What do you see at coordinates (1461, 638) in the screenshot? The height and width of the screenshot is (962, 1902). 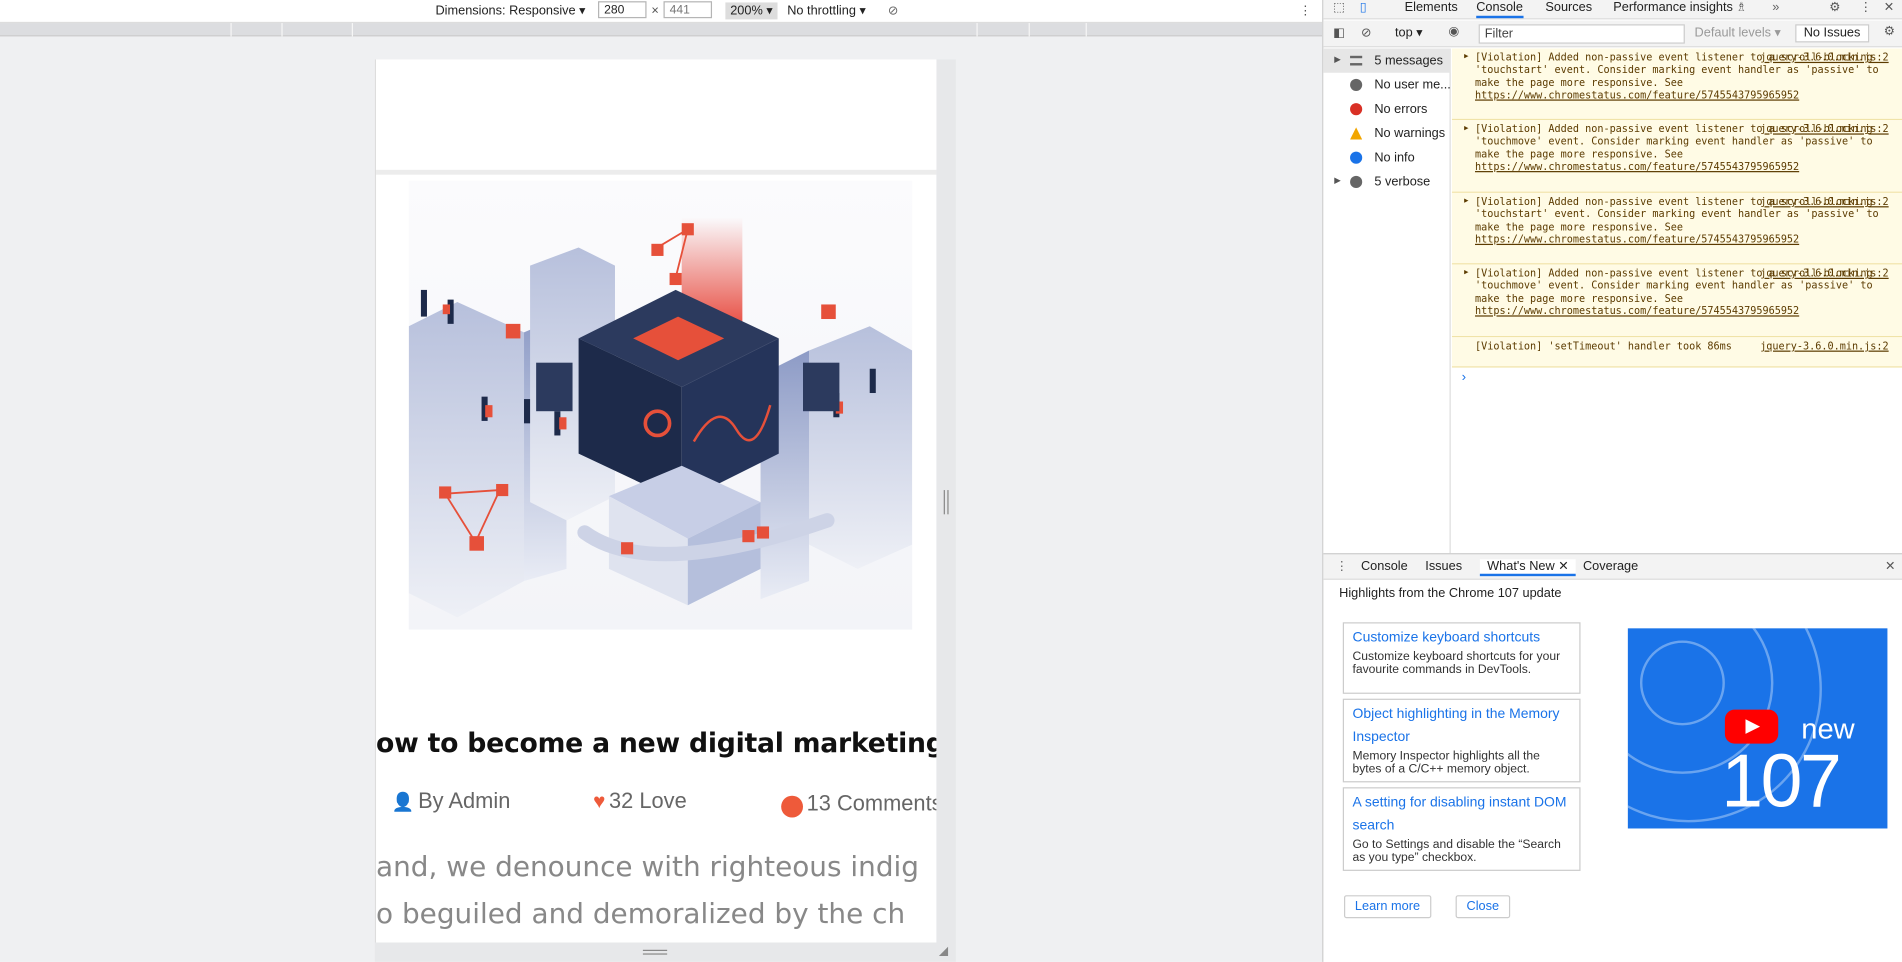 I see `feature-card-title: Customize keyboard shortcuts` at bounding box center [1461, 638].